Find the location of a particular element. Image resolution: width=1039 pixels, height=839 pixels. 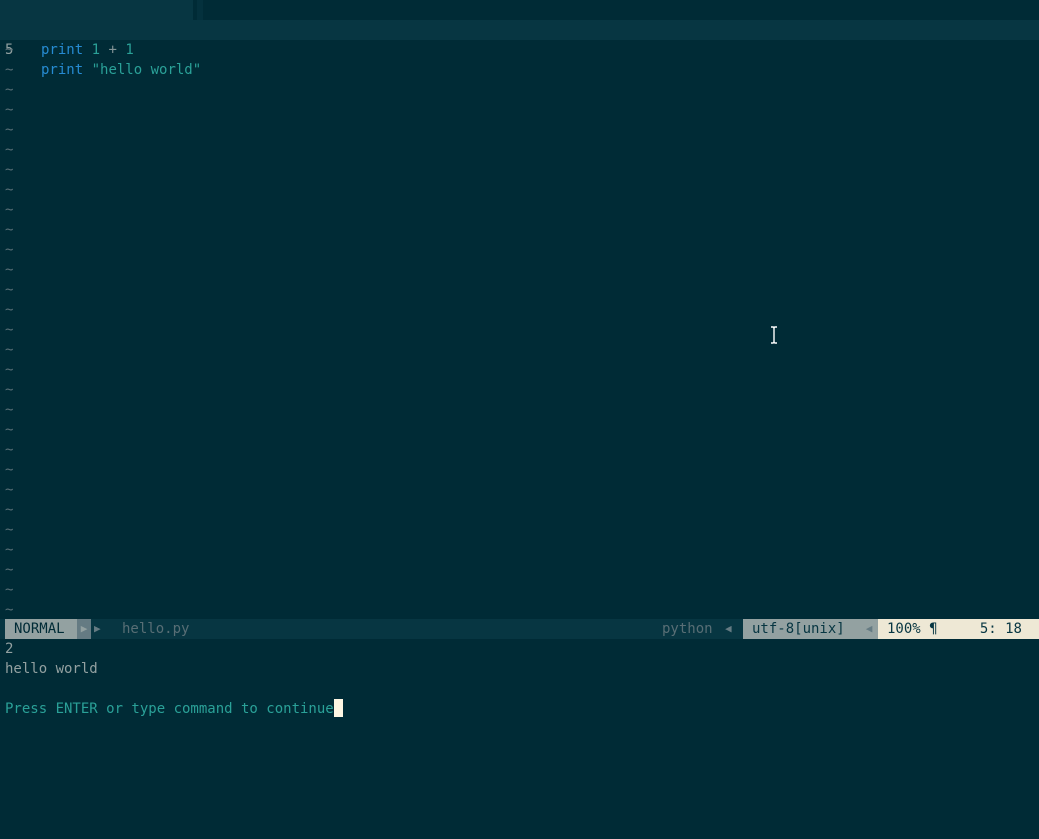

code-text: print 1 + 1 is located at coordinates (87, 50).